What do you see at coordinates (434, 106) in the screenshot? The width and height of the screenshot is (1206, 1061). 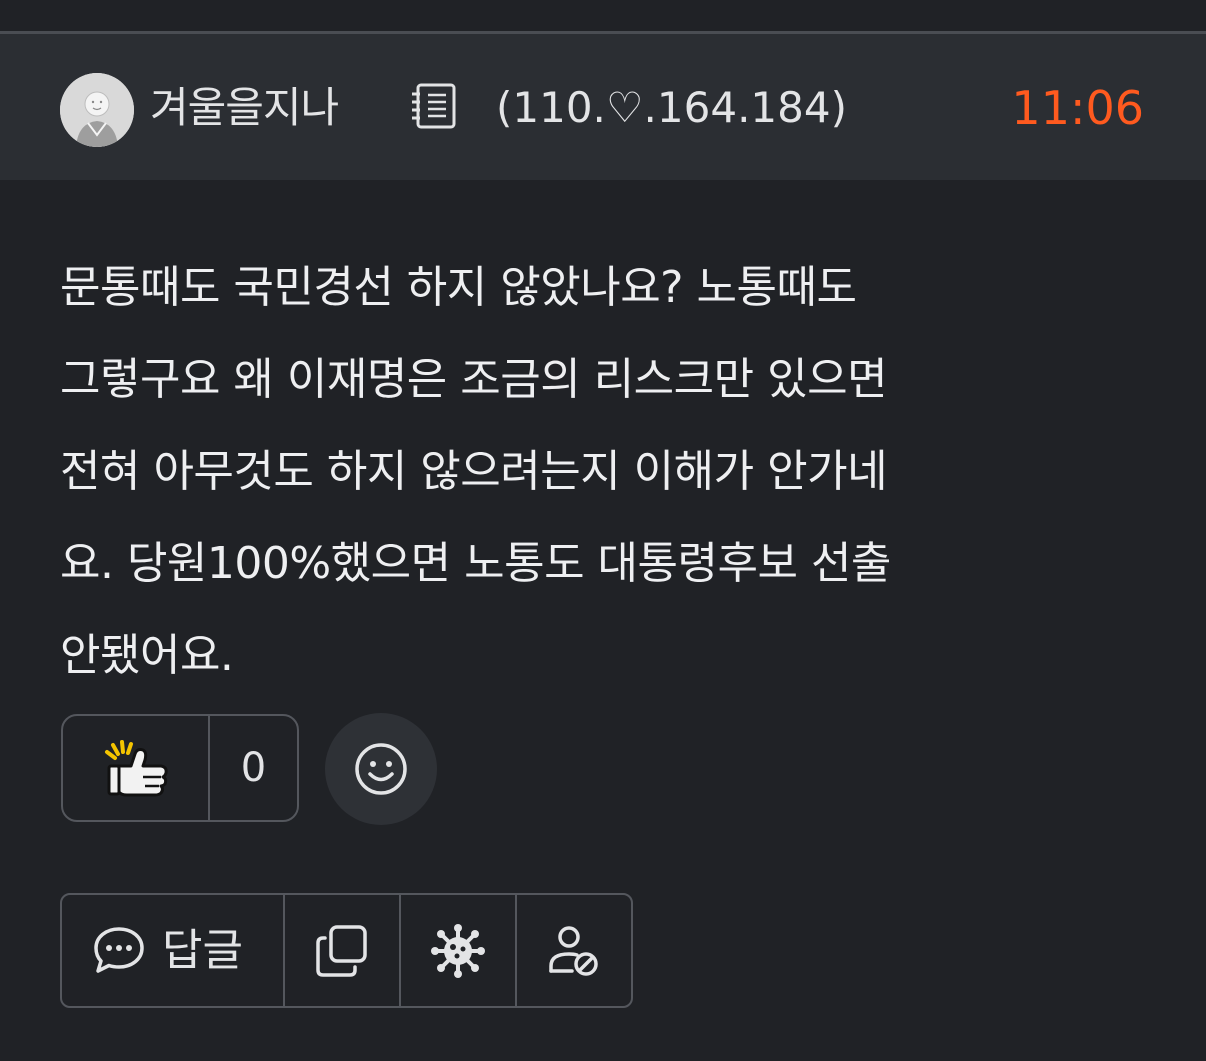 I see `memo-icon` at bounding box center [434, 106].